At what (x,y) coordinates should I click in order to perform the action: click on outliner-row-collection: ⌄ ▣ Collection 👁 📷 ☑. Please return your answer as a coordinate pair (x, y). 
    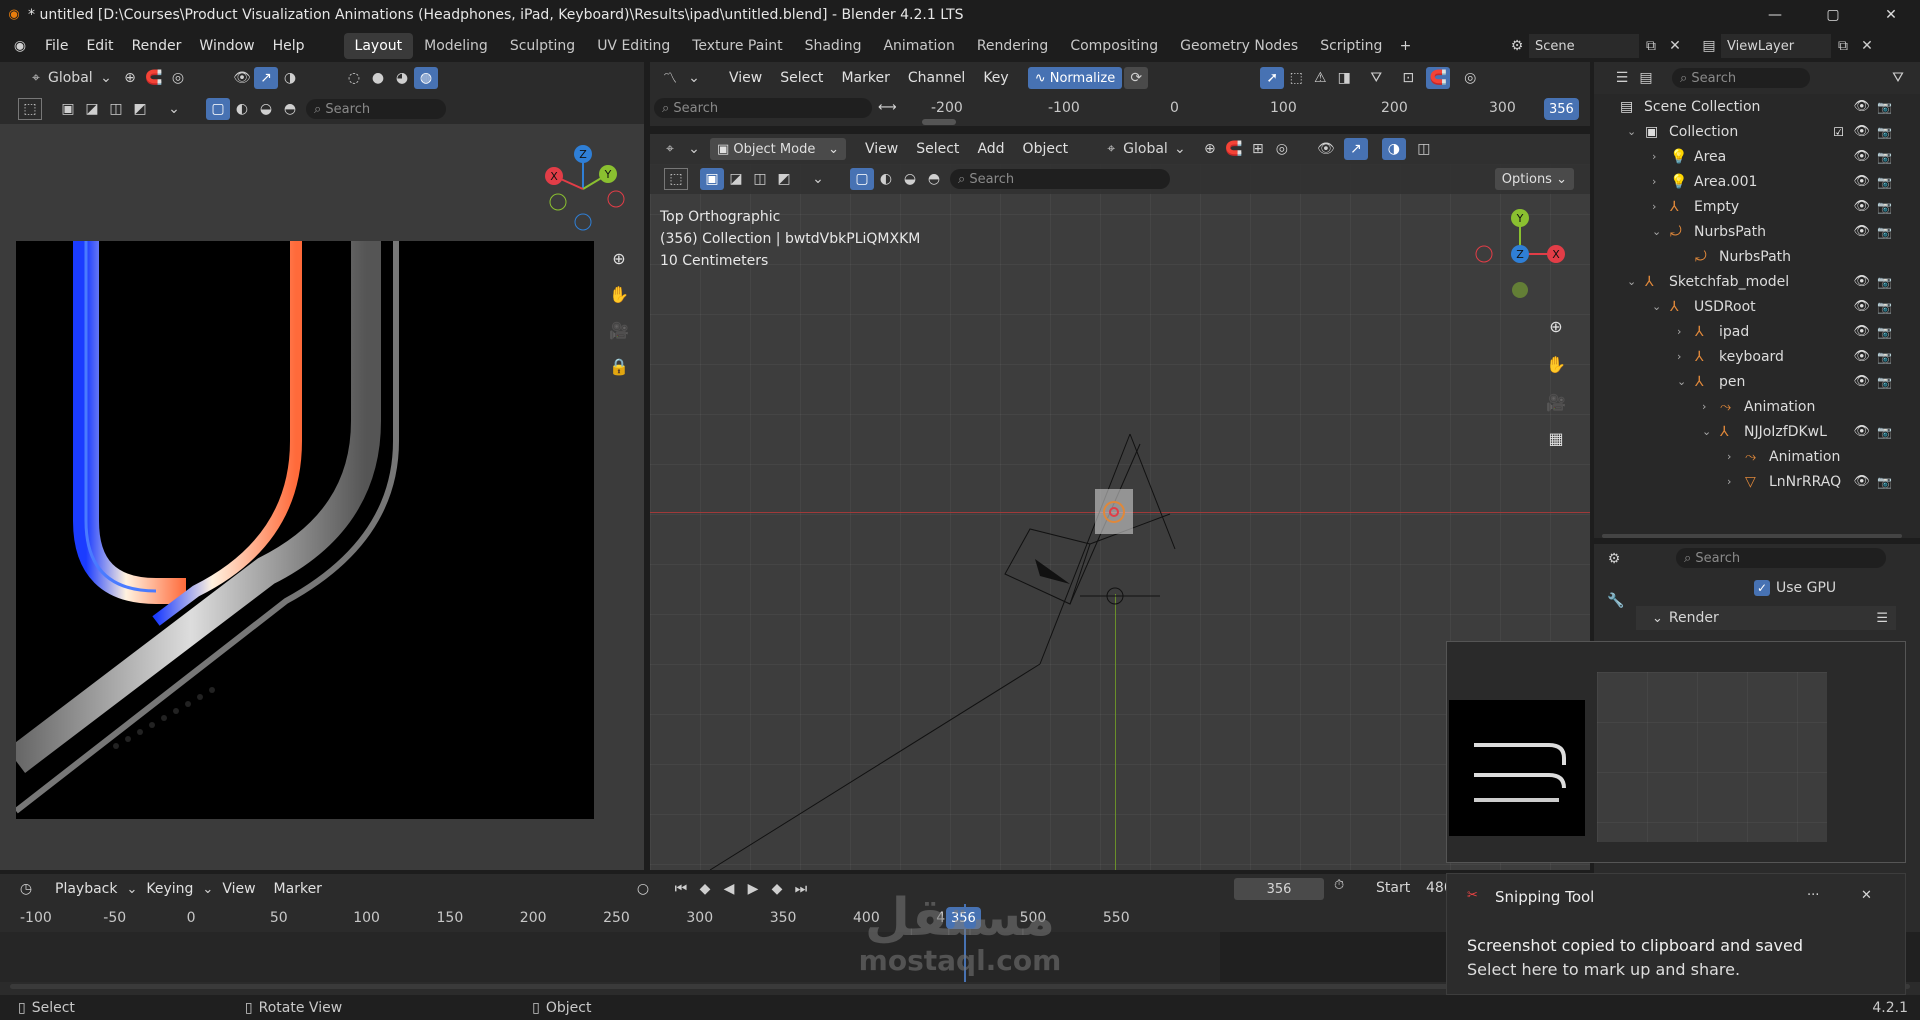
    Looking at the image, I should click on (1749, 131).